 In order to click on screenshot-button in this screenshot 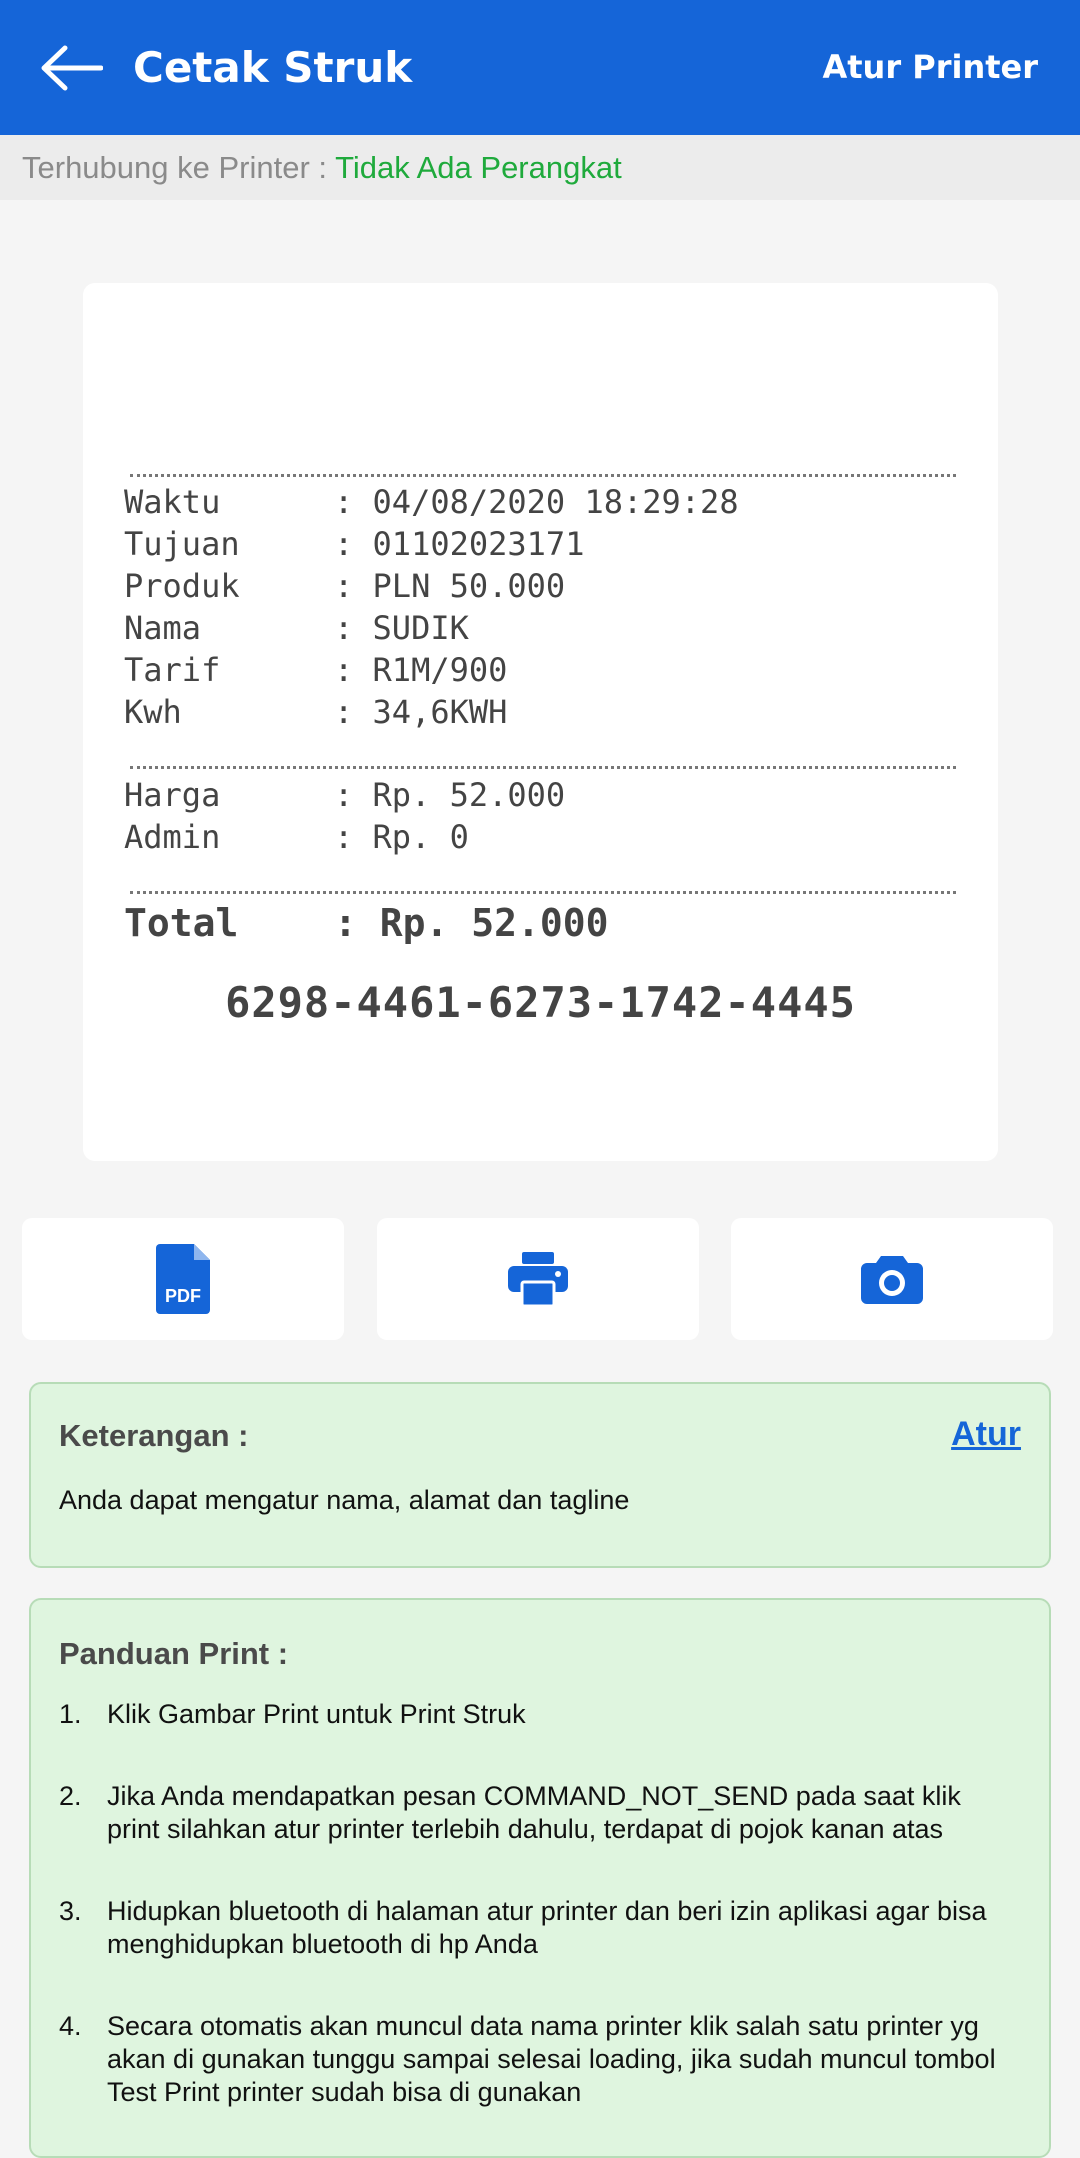, I will do `click(892, 1279)`.